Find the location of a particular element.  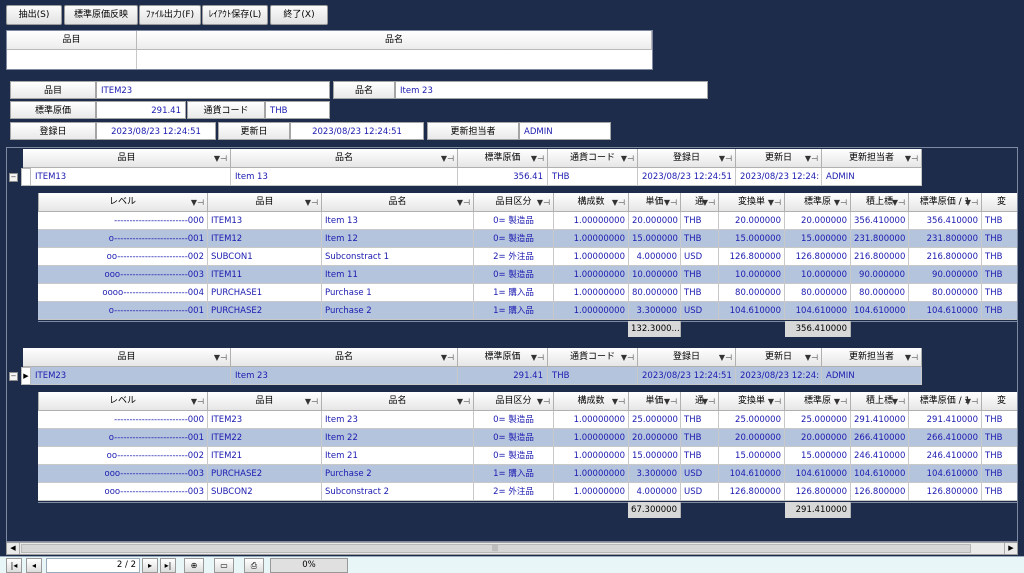

printer-setup-icon: ▭ is located at coordinates (224, 565).